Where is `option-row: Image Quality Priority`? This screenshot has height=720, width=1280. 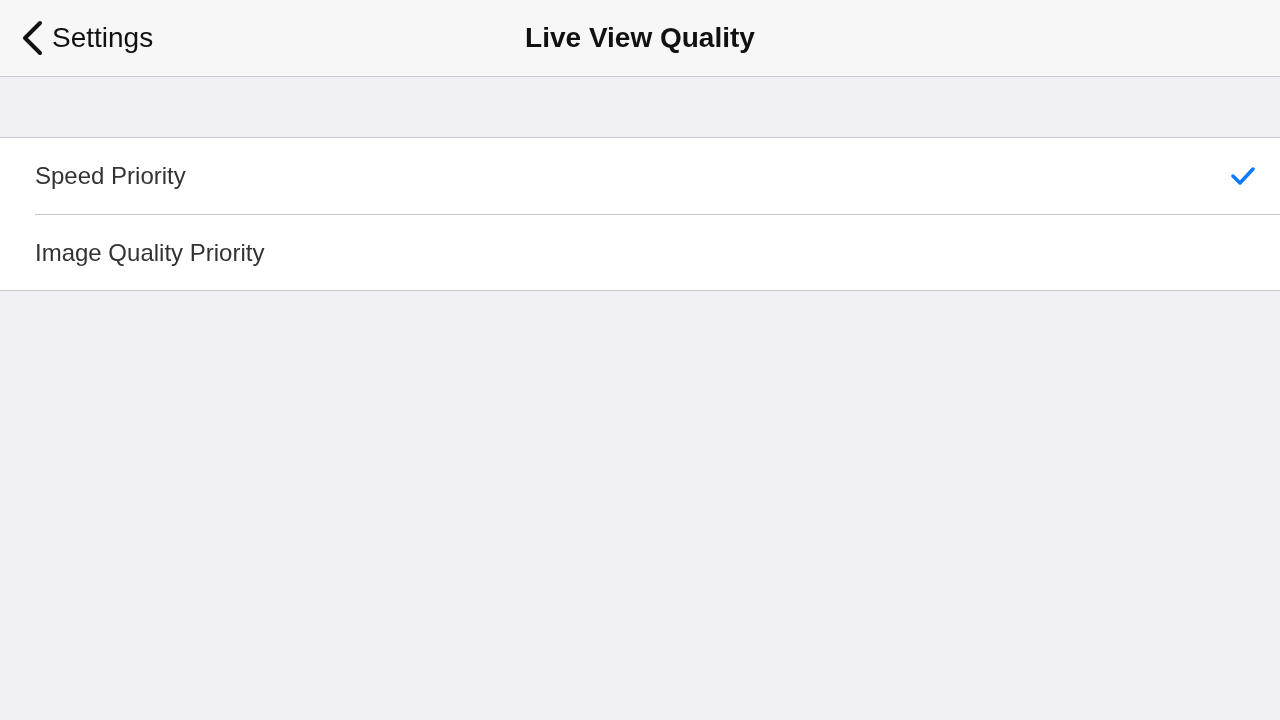 option-row: Image Quality Priority is located at coordinates (657, 252).